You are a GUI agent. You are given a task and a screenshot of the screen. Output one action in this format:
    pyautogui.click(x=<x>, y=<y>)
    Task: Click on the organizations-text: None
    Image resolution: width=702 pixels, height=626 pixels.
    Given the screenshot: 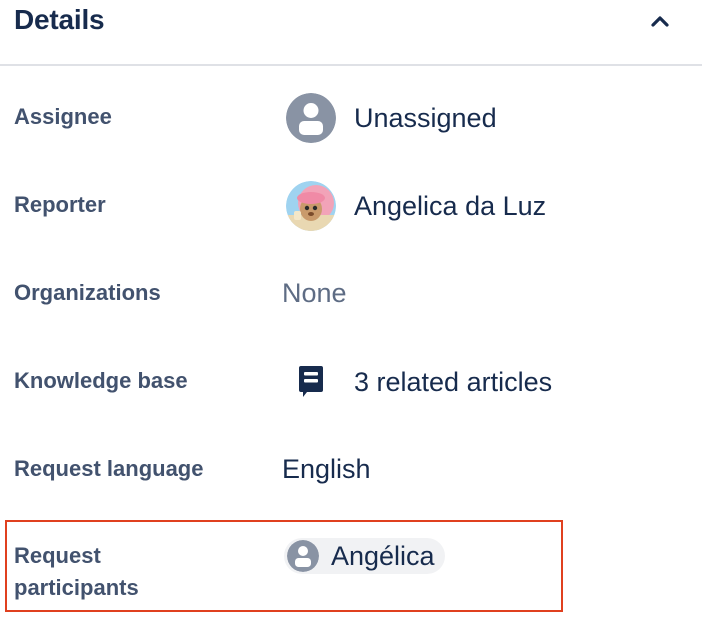 What is the action you would take?
    pyautogui.click(x=314, y=292)
    